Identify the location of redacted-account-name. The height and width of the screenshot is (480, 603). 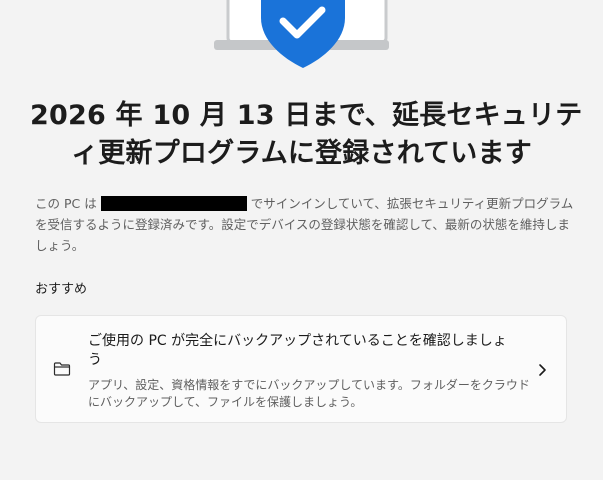
(173, 203).